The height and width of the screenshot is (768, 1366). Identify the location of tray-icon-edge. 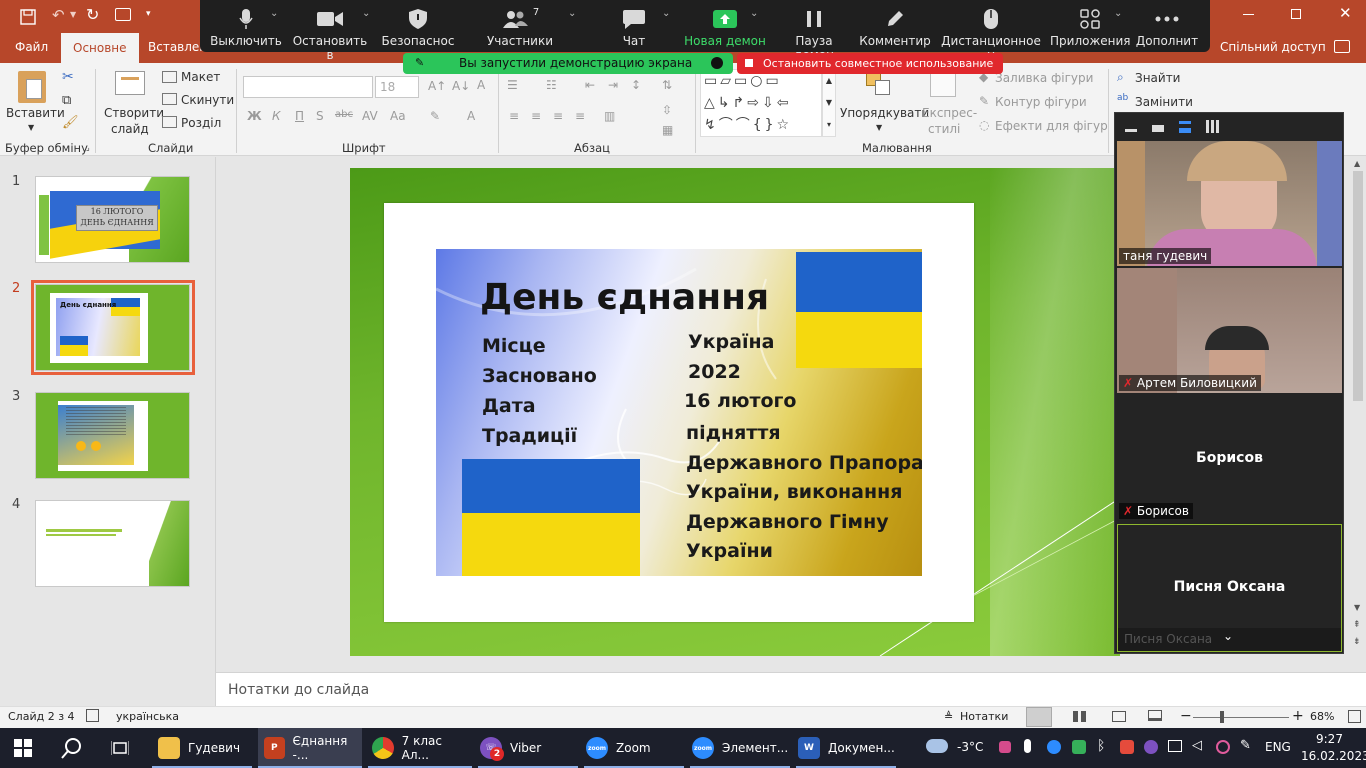
(1223, 747).